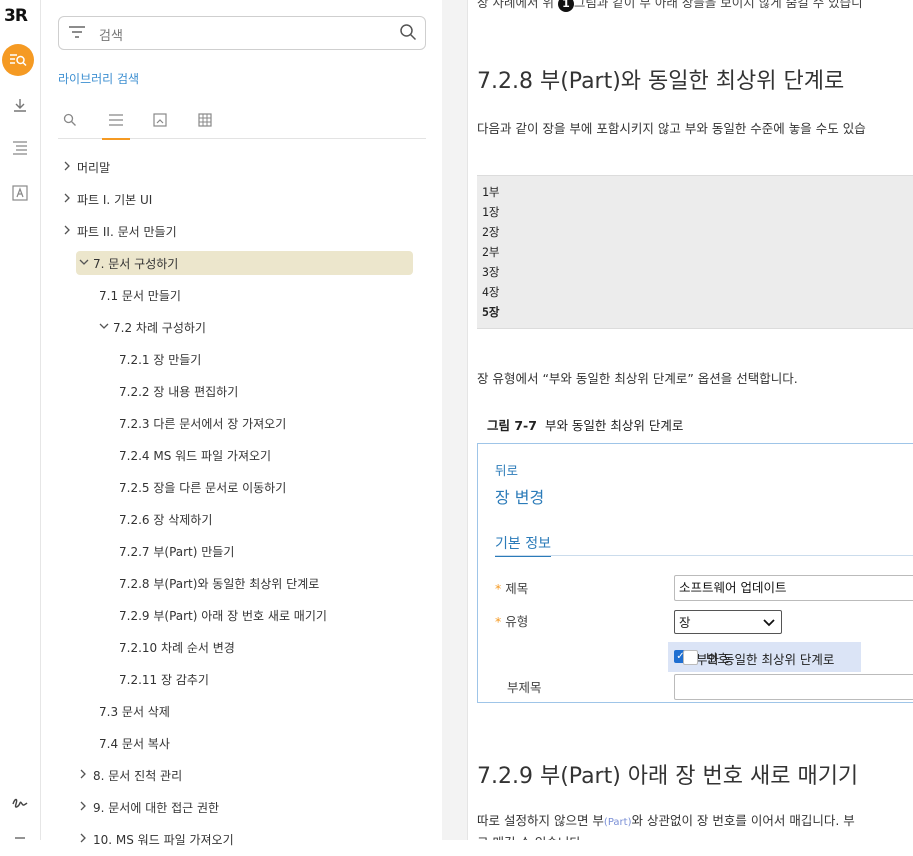 Image resolution: width=913 pixels, height=856 pixels. Describe the element at coordinates (529, 836) in the screenshot. I see `section-paragraph-7-2-9-cont: 로 매길 수 있습니다` at that location.